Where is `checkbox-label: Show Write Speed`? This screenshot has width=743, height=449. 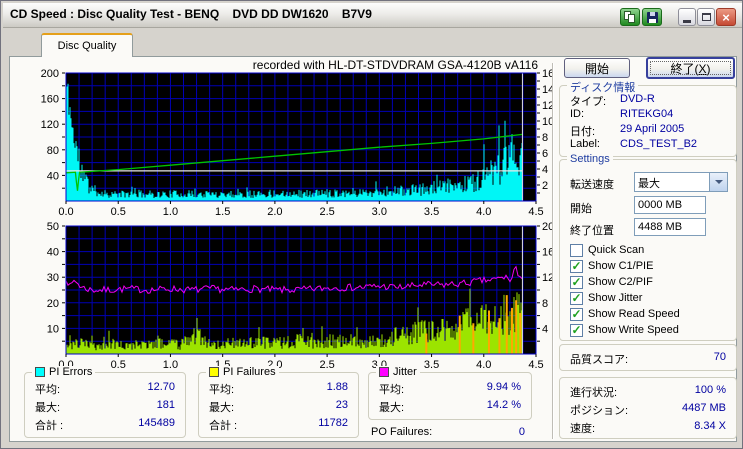
checkbox-label: Show Write Speed is located at coordinates (633, 330).